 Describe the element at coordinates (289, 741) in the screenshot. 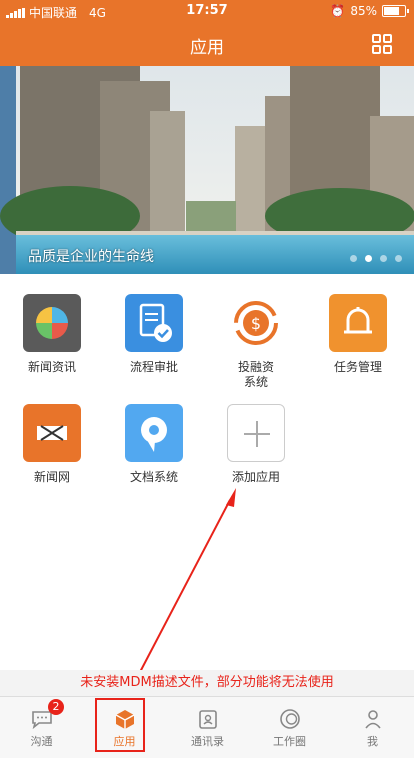

I see `tab-label: 工作圈` at that location.